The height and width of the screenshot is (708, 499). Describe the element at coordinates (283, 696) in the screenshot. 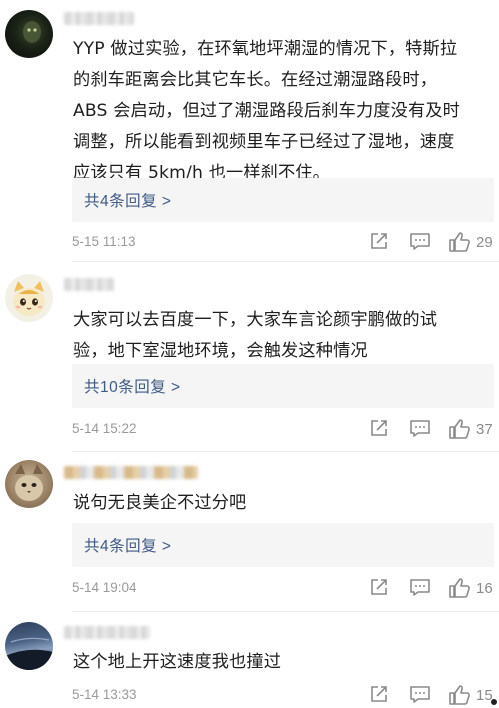

I see `comment-meta: 5-14 13:33 15` at that location.